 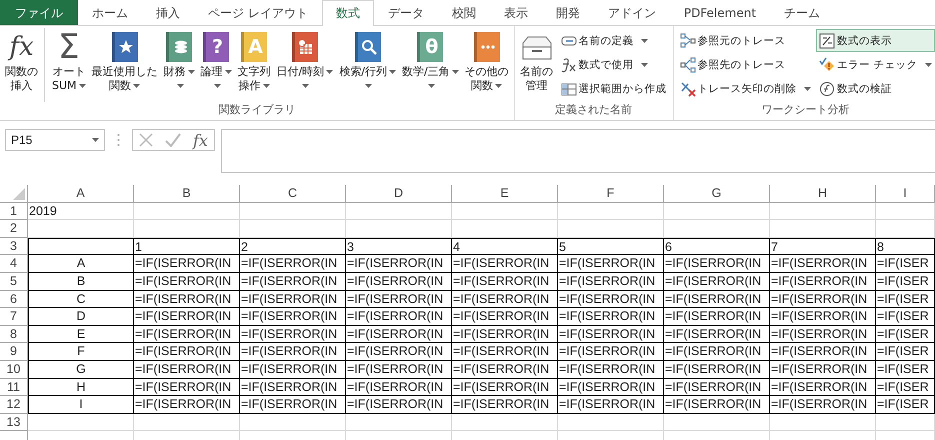 What do you see at coordinates (146, 140) in the screenshot?
I see `cancel-icon` at bounding box center [146, 140].